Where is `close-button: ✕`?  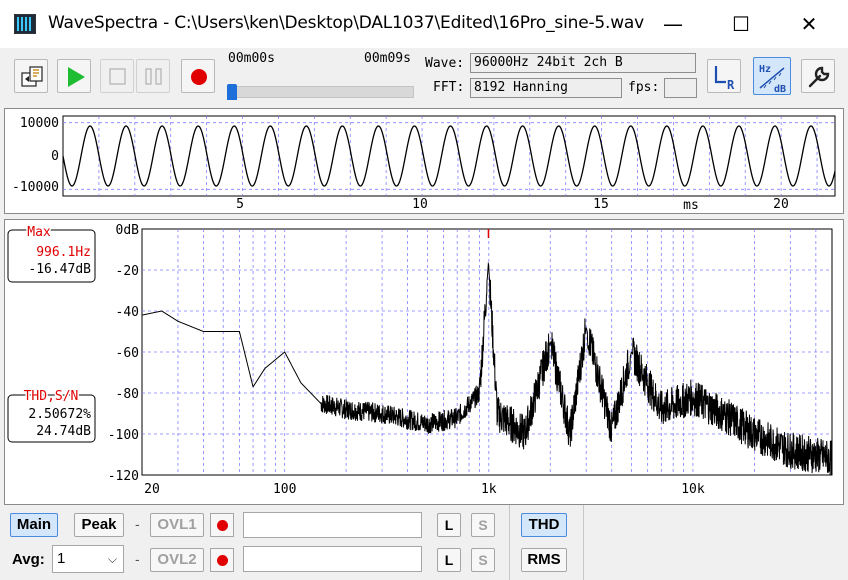
close-button: ✕ is located at coordinates (809, 24).